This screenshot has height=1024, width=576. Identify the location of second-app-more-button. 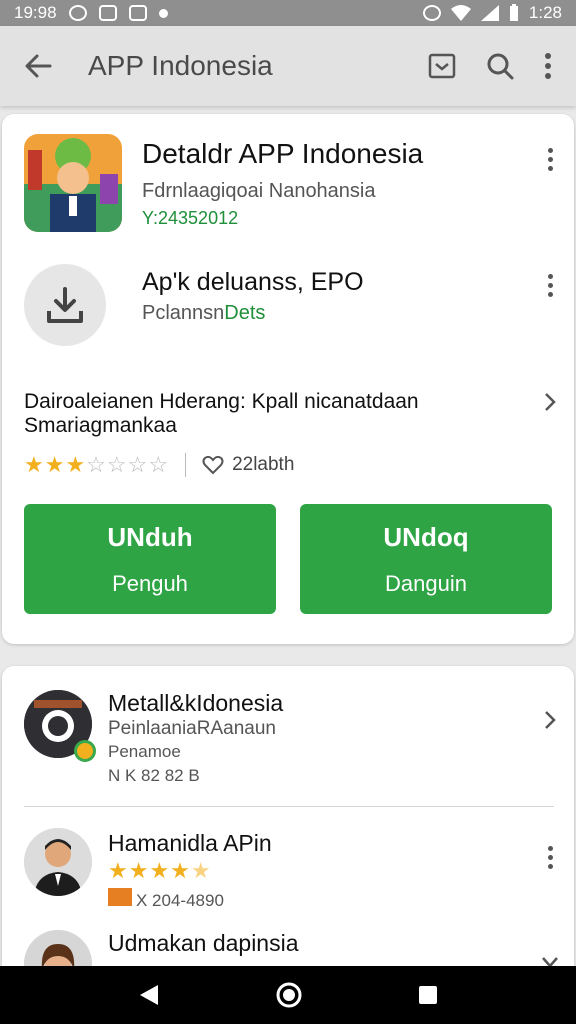
(550, 285).